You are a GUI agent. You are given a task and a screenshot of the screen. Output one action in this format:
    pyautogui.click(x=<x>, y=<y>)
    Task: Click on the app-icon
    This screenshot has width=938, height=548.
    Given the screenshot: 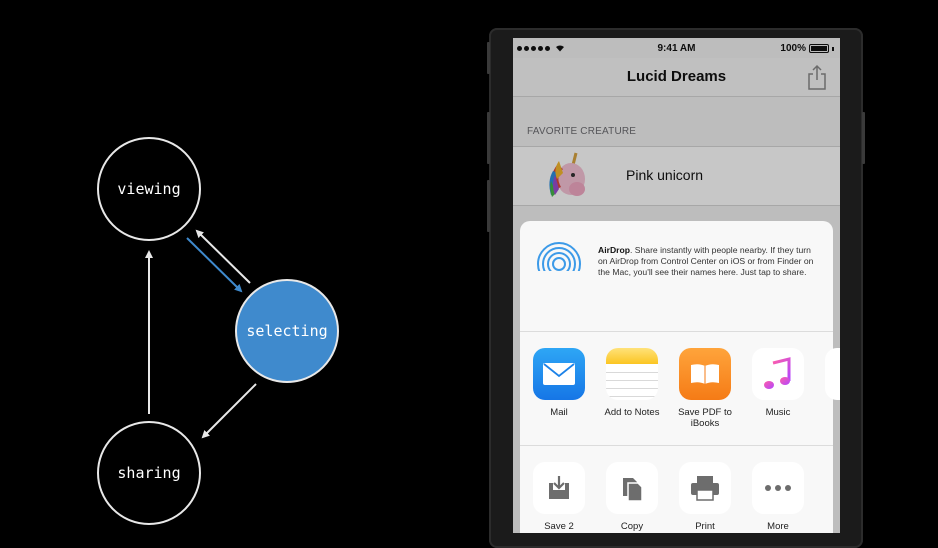 What is the action you would take?
    pyautogui.click(x=832, y=374)
    